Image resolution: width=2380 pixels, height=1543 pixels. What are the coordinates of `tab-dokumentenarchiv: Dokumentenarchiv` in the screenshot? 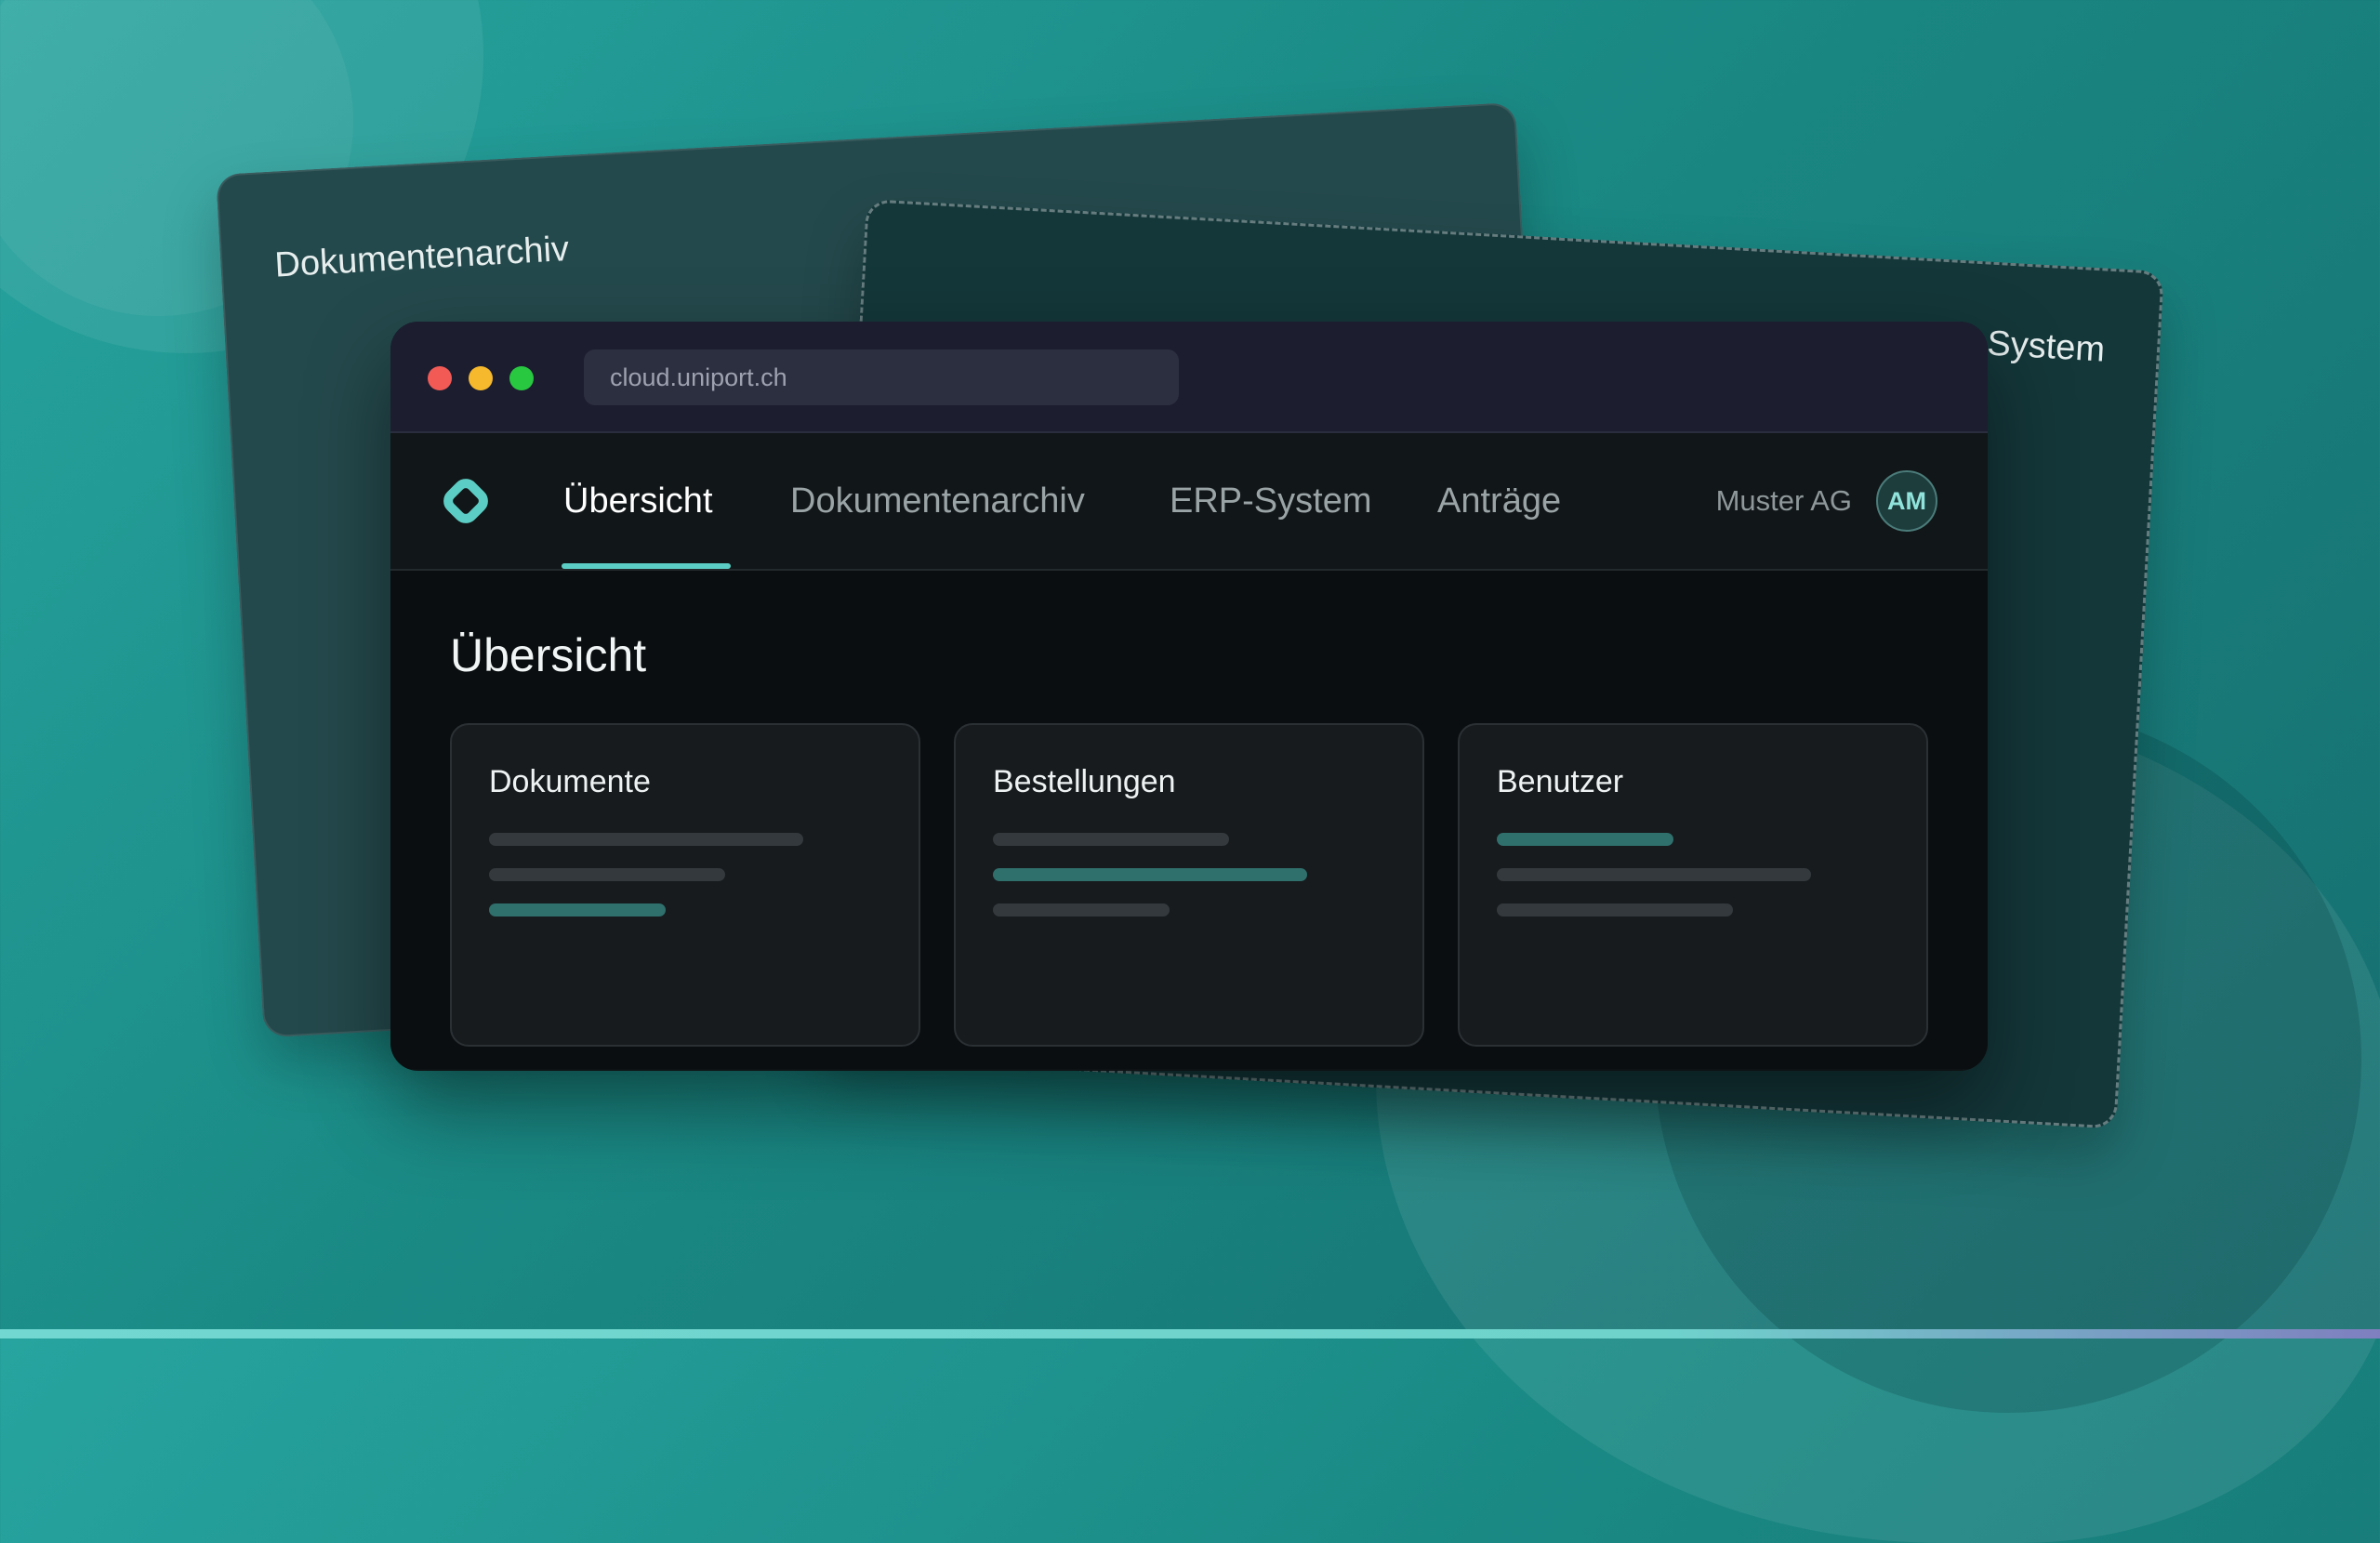 It's located at (937, 501).